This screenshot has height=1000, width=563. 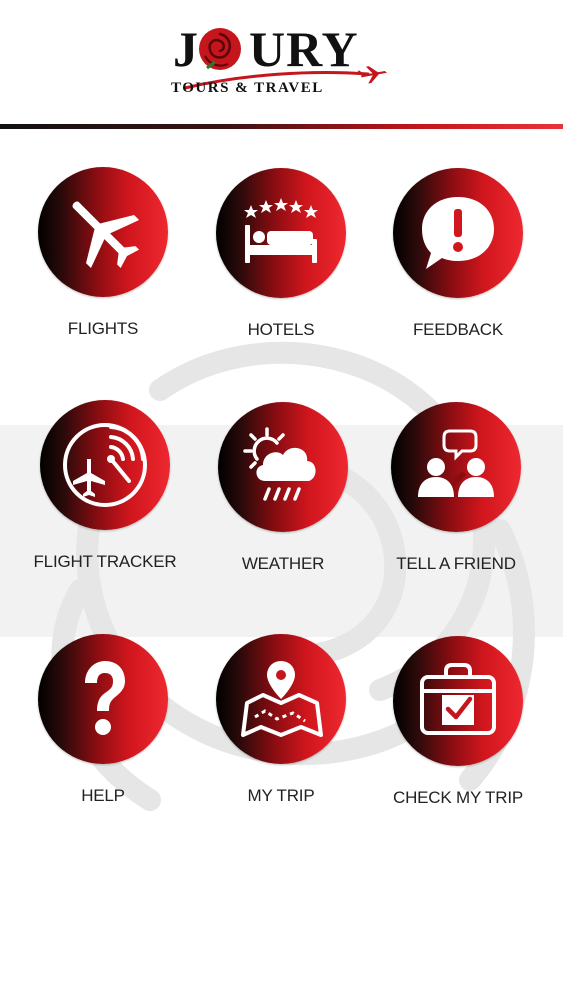 I want to click on tell-a-friend-circle, so click(x=456, y=467).